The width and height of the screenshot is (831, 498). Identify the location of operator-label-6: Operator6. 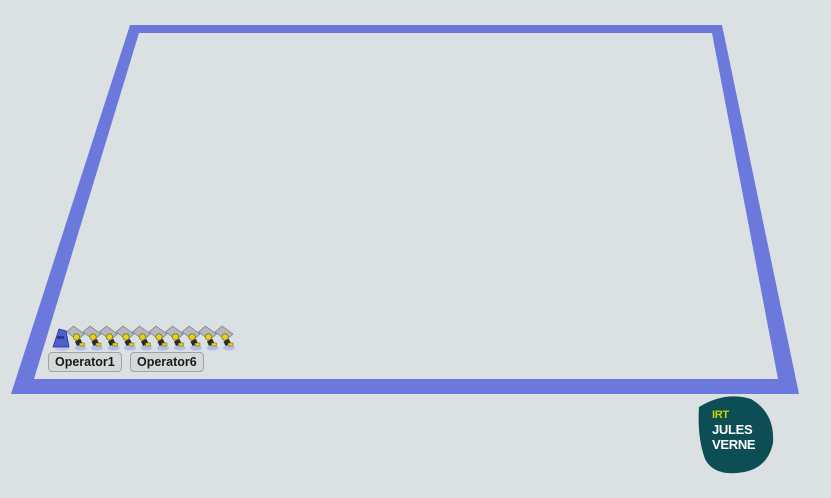
(167, 362).